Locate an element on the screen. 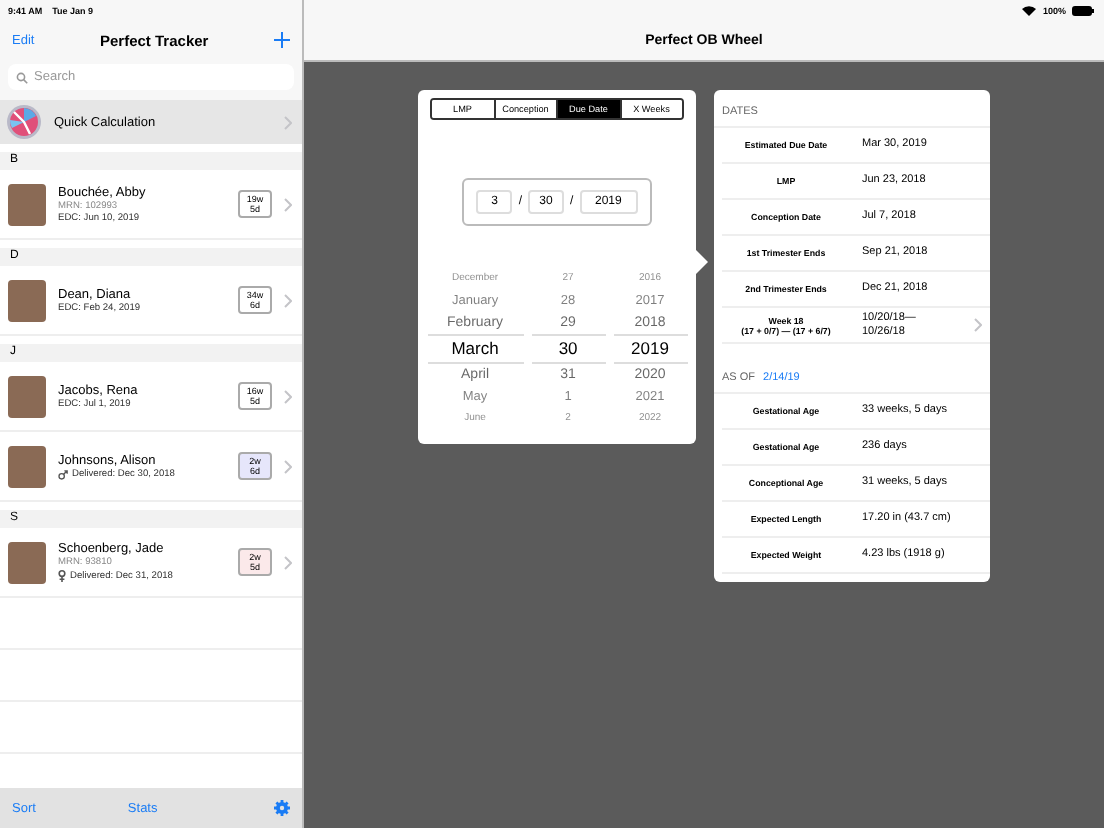  picker-item: 2019 is located at coordinates (650, 349).